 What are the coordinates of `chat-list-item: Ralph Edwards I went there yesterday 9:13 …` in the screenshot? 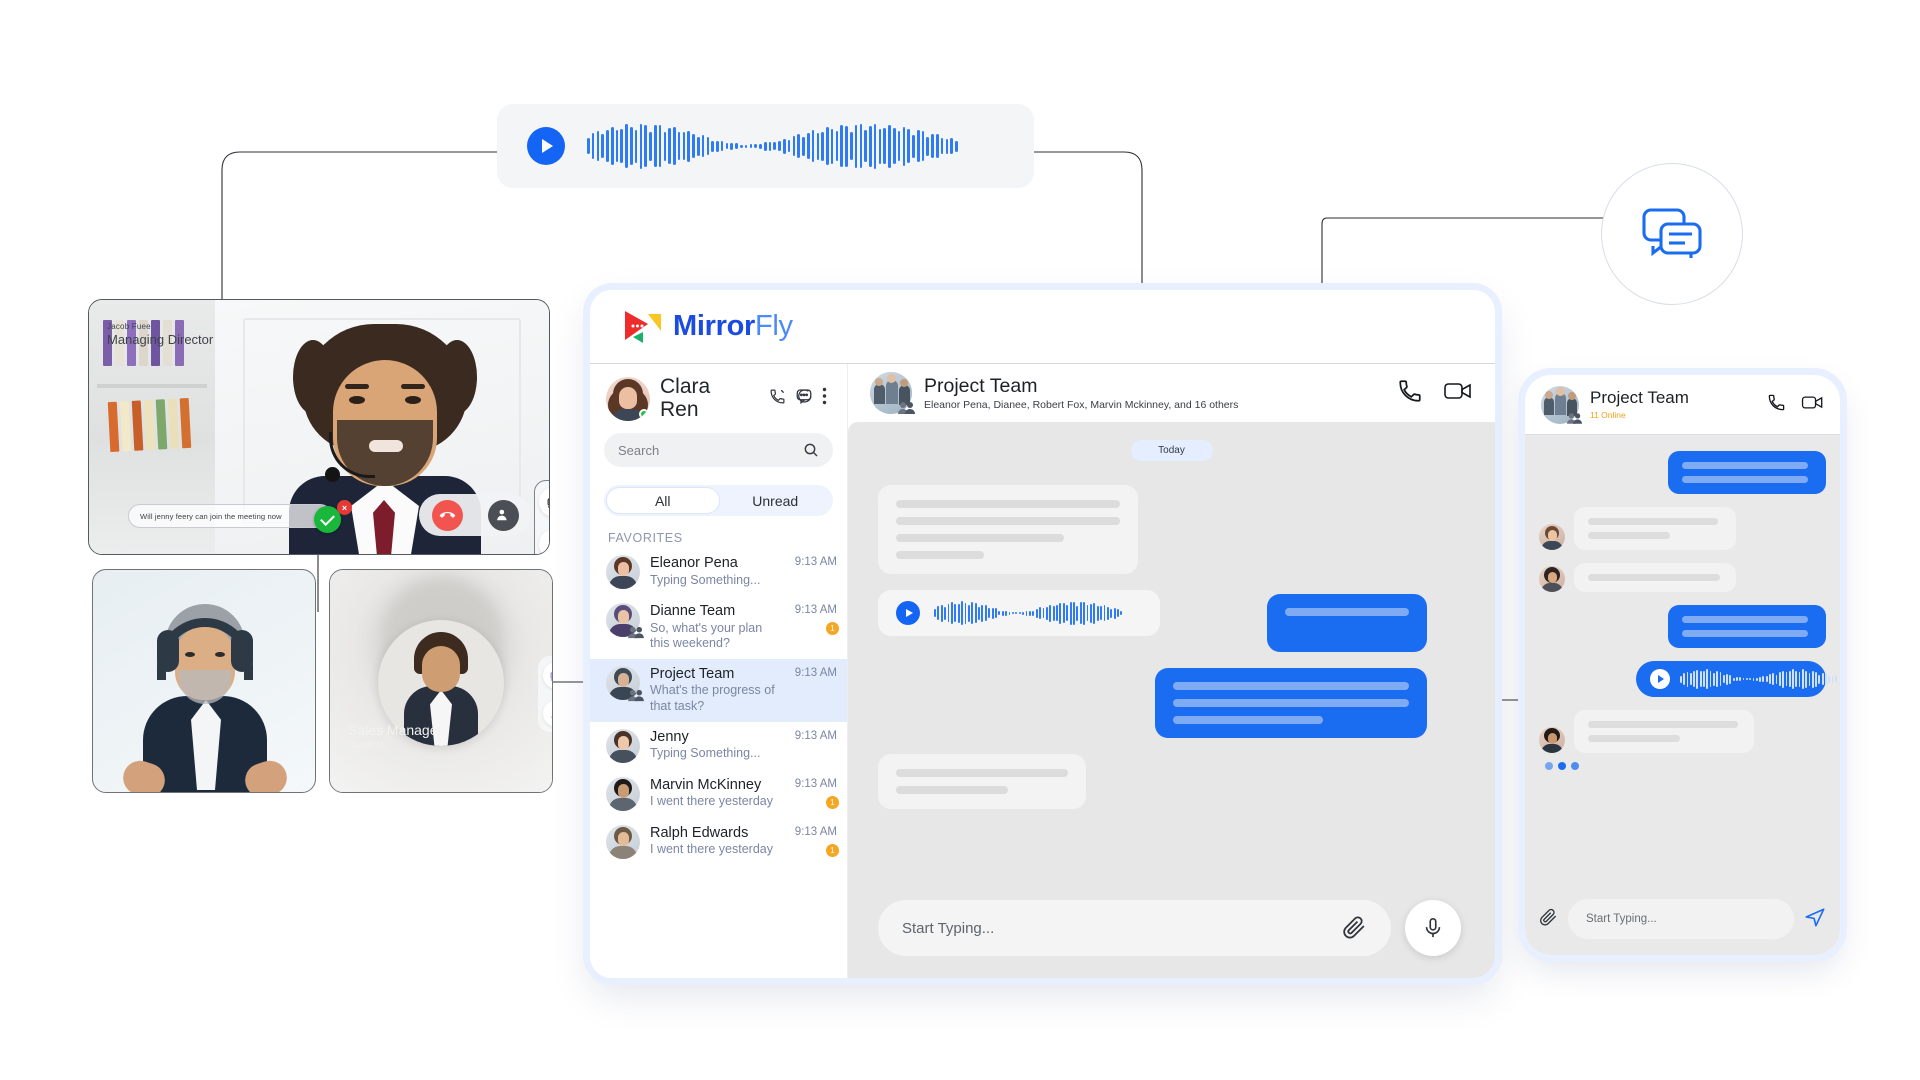 It's located at (718, 842).